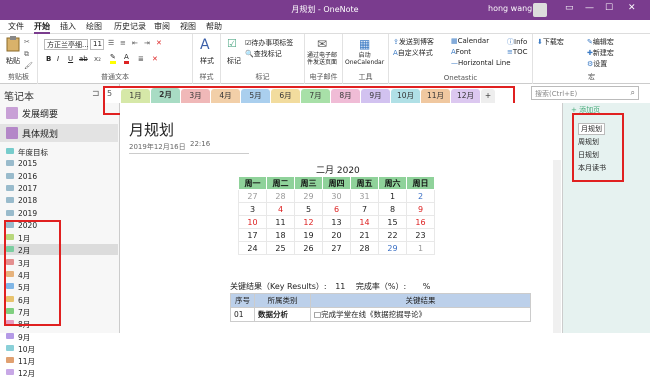 The width and height of the screenshot is (650, 379). What do you see at coordinates (589, 8) in the screenshot?
I see `minimize-icon: —` at bounding box center [589, 8].